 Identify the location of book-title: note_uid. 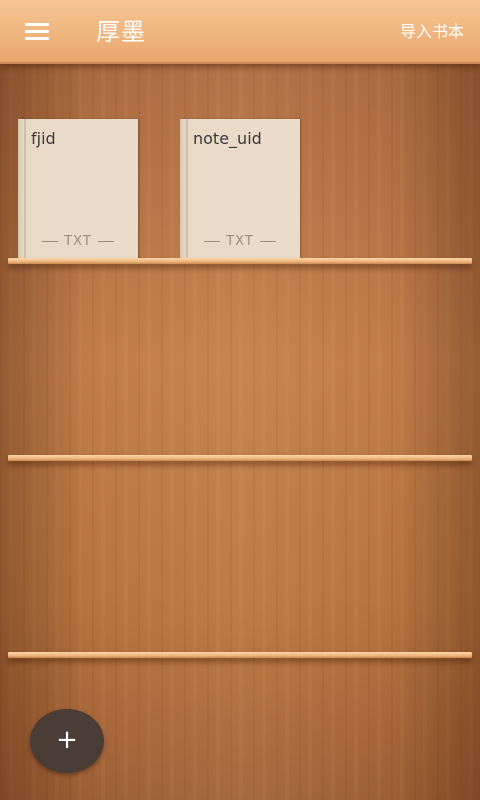
(227, 138).